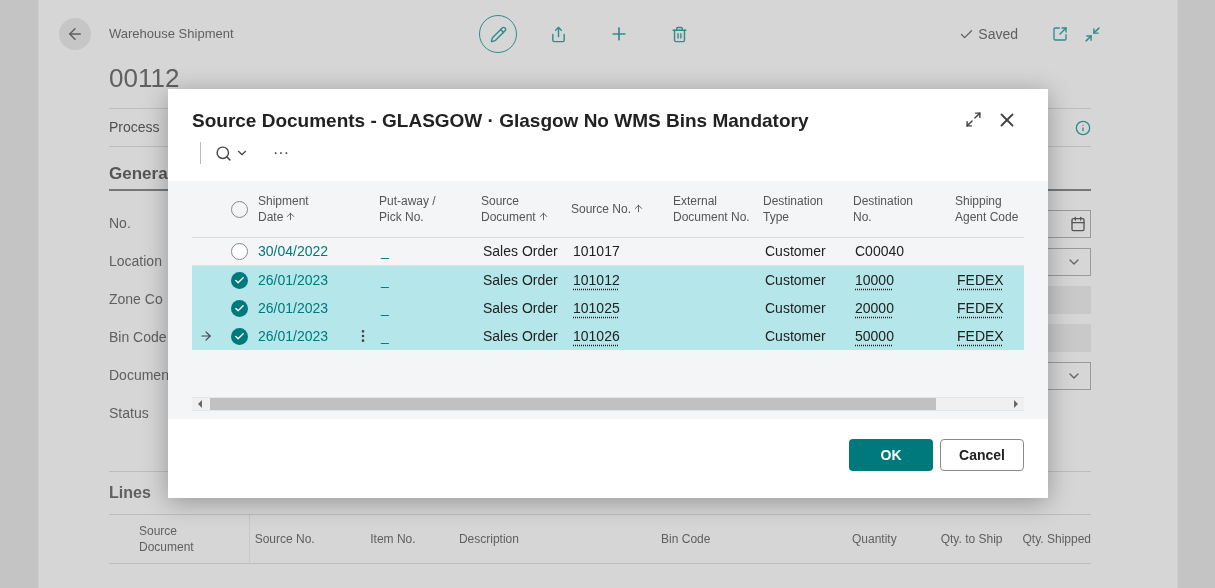 The width and height of the screenshot is (1215, 588). What do you see at coordinates (172, 34) in the screenshot?
I see `breadcrumb: Warehouse Shipment` at bounding box center [172, 34].